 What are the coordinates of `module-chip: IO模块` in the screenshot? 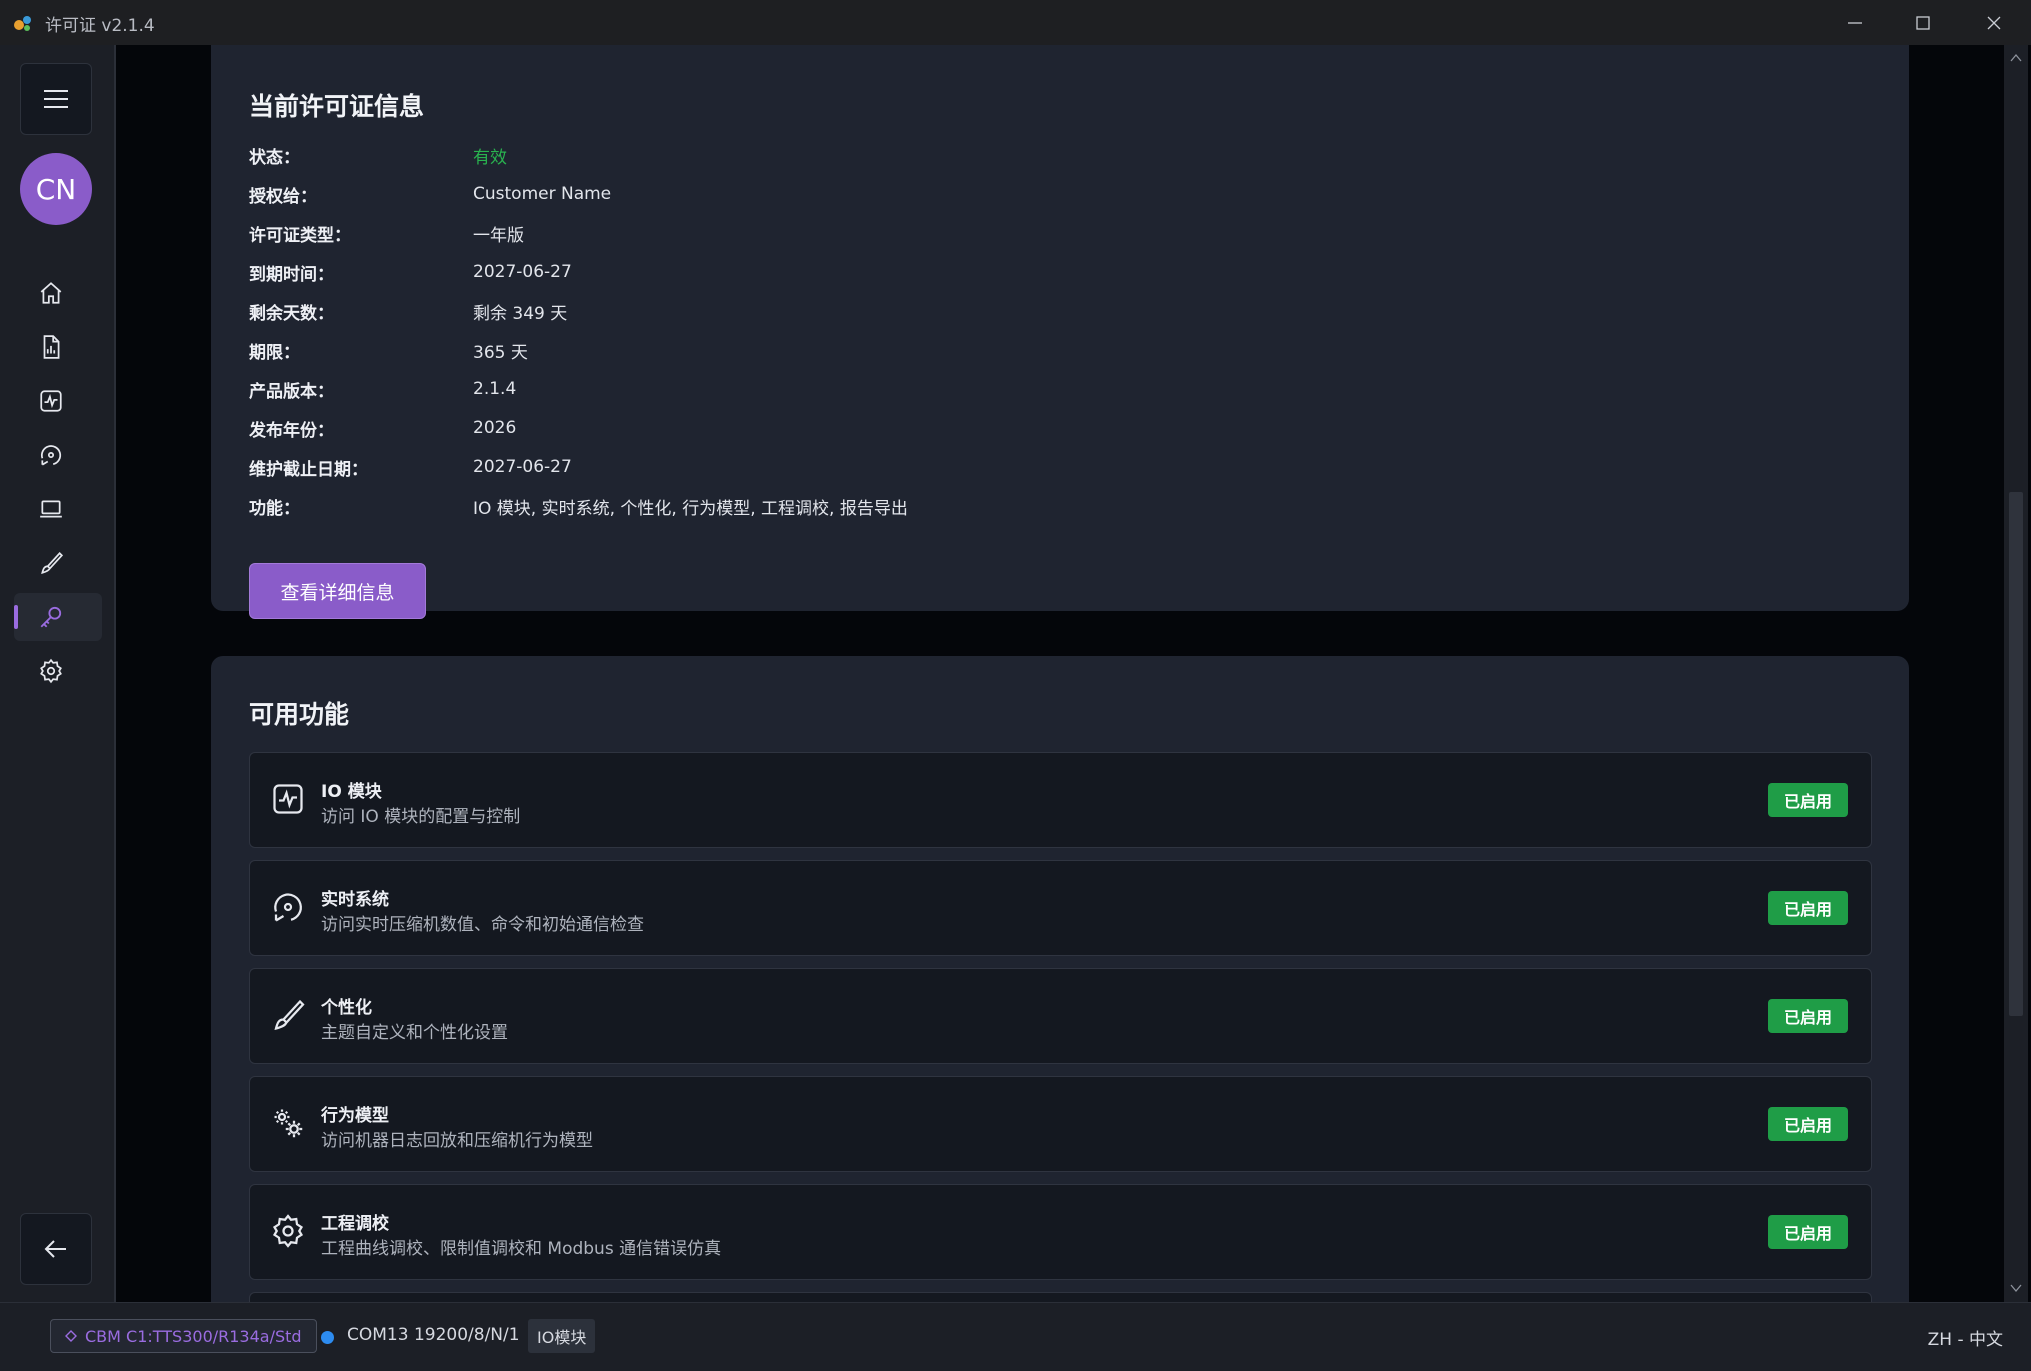 It's located at (562, 1336).